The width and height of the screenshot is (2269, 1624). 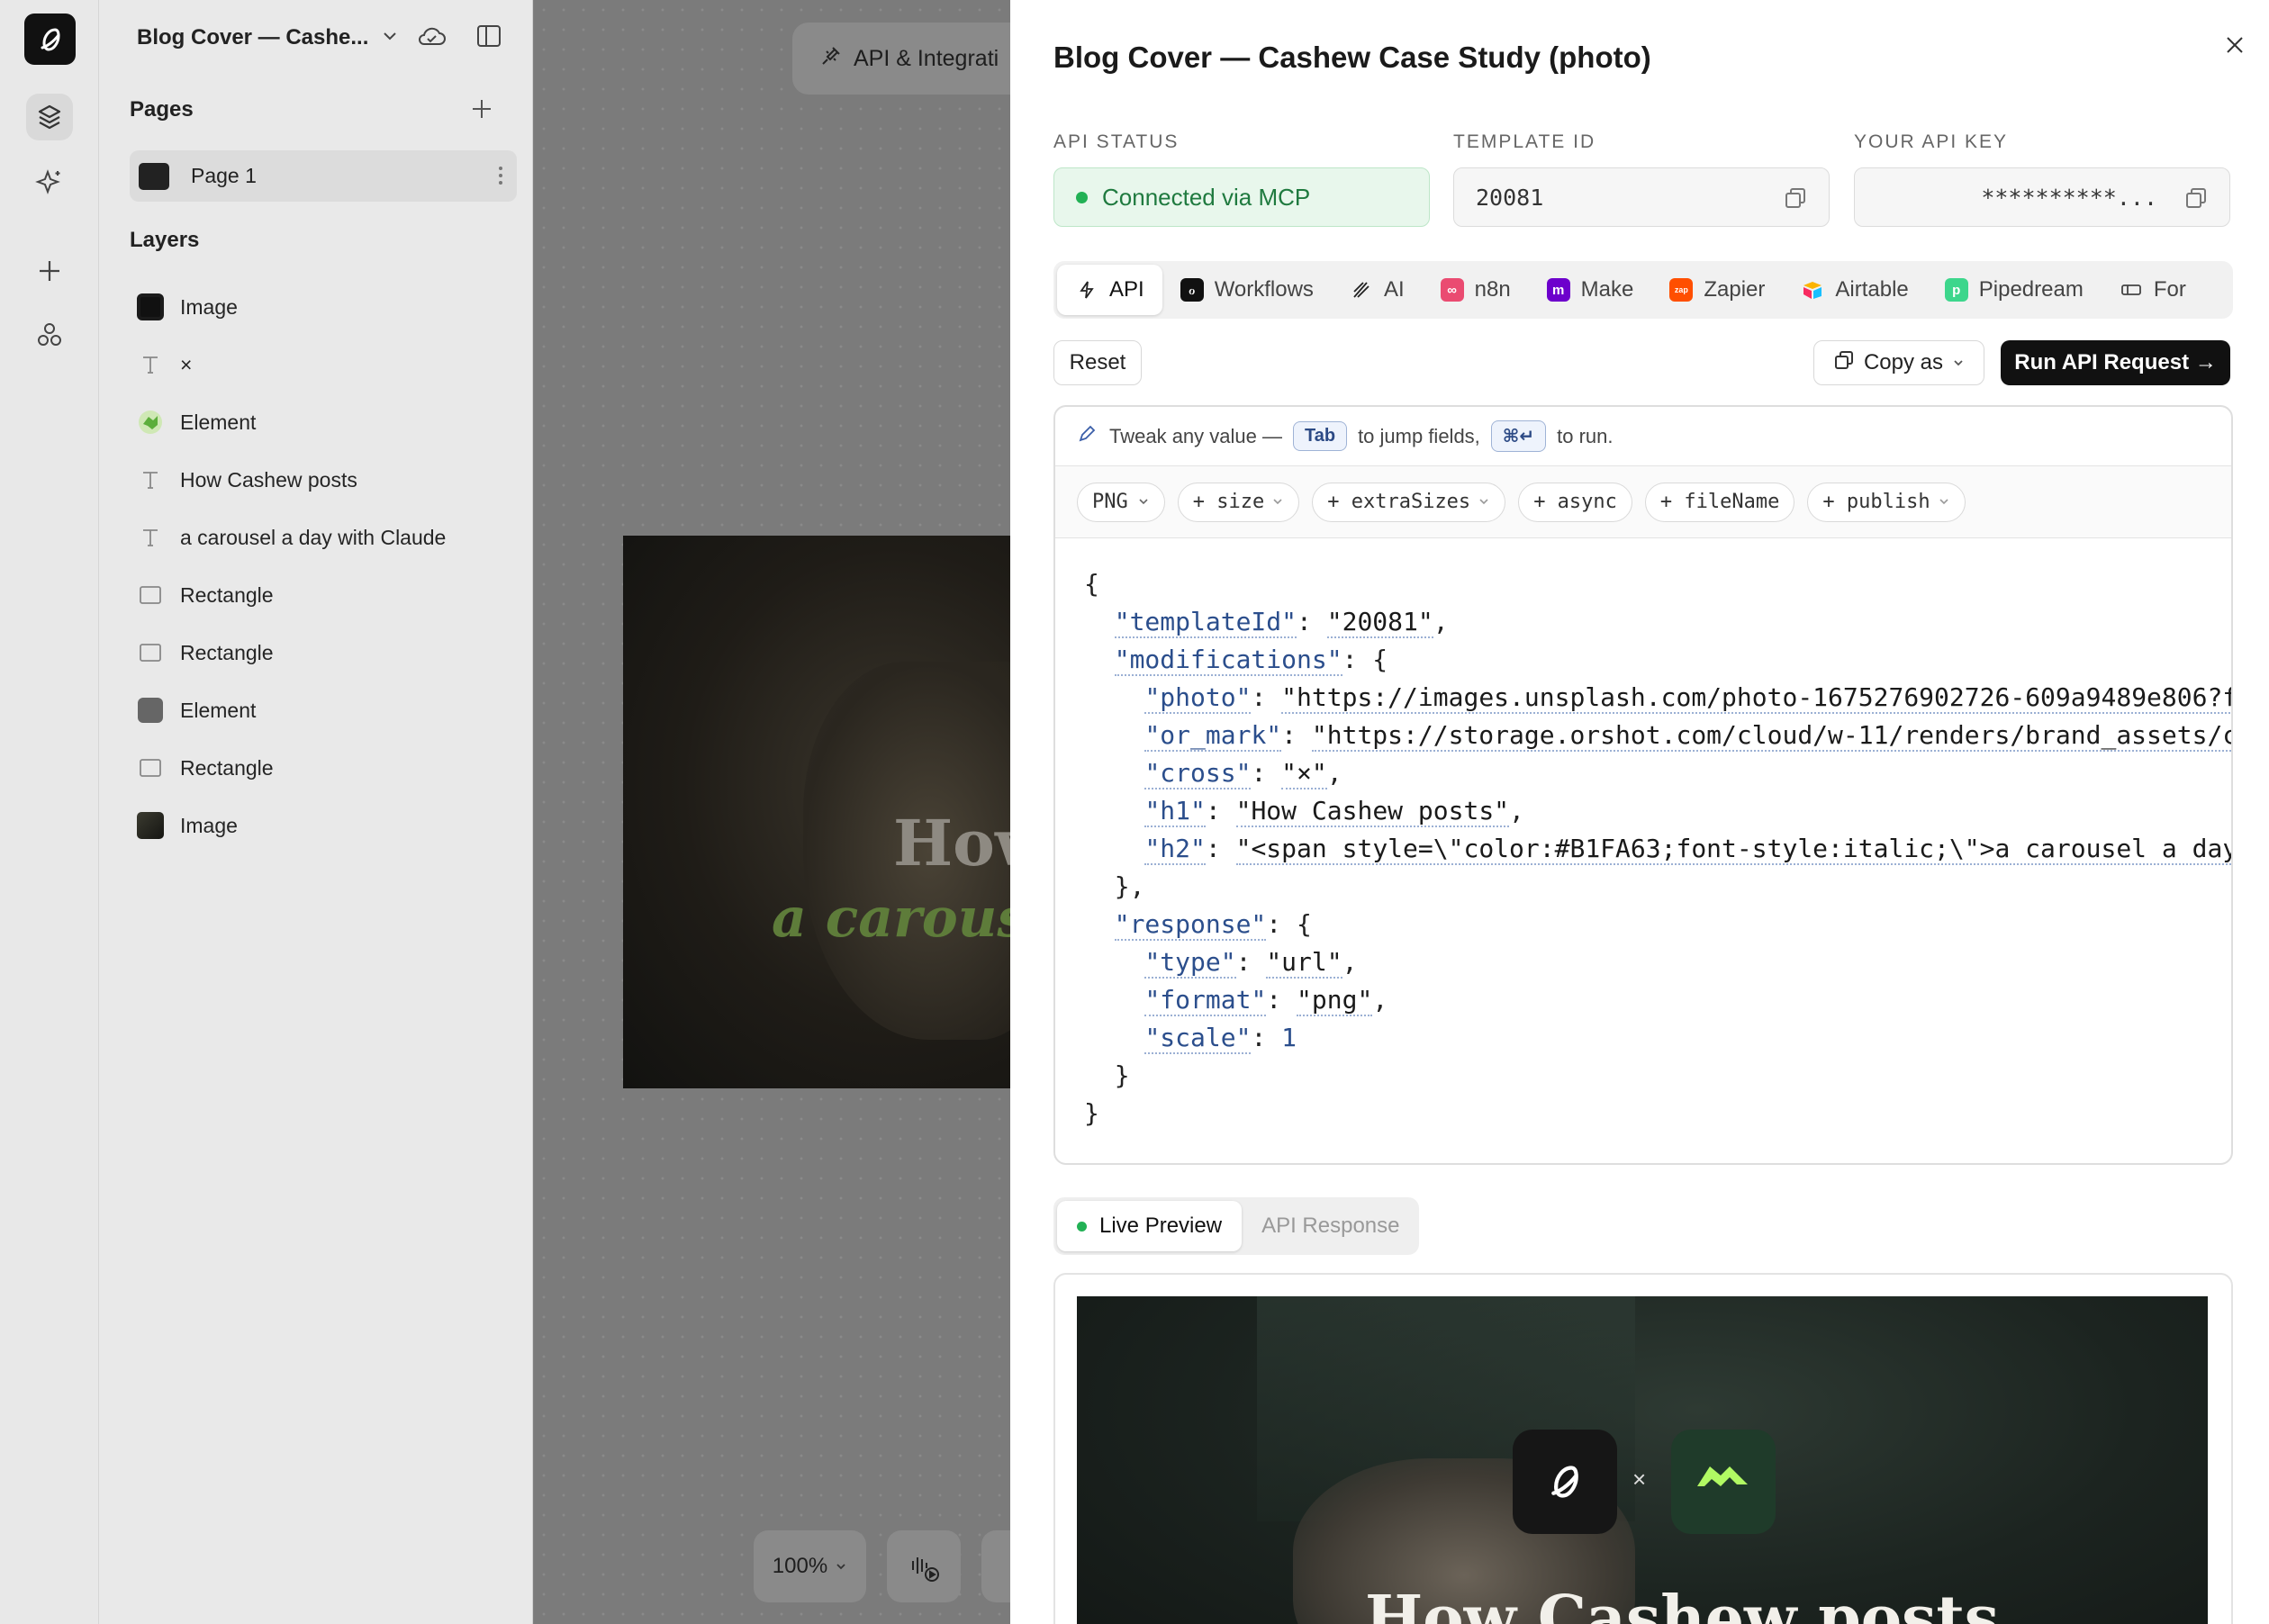 What do you see at coordinates (1247, 290) in the screenshot?
I see `tab-workflows: ℴ Workflows` at bounding box center [1247, 290].